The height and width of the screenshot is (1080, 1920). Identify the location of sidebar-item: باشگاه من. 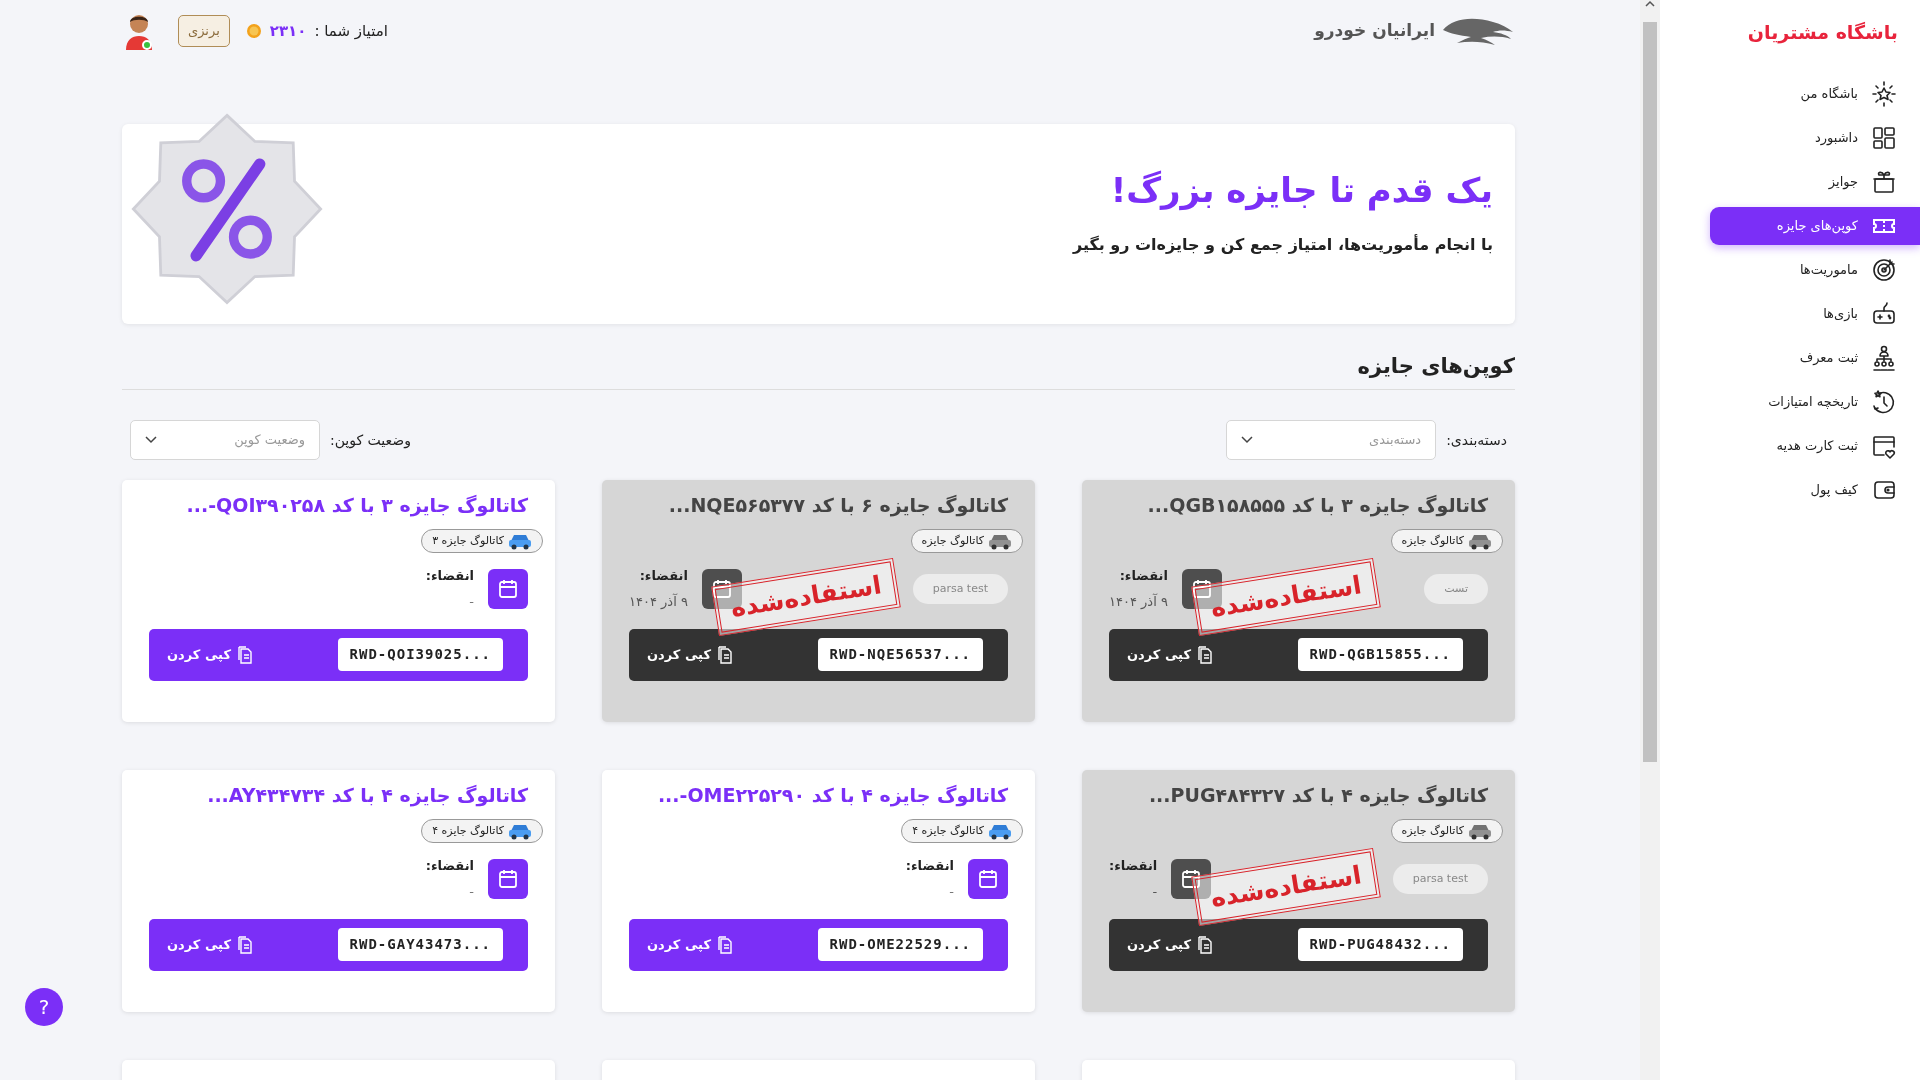
(1815, 93).